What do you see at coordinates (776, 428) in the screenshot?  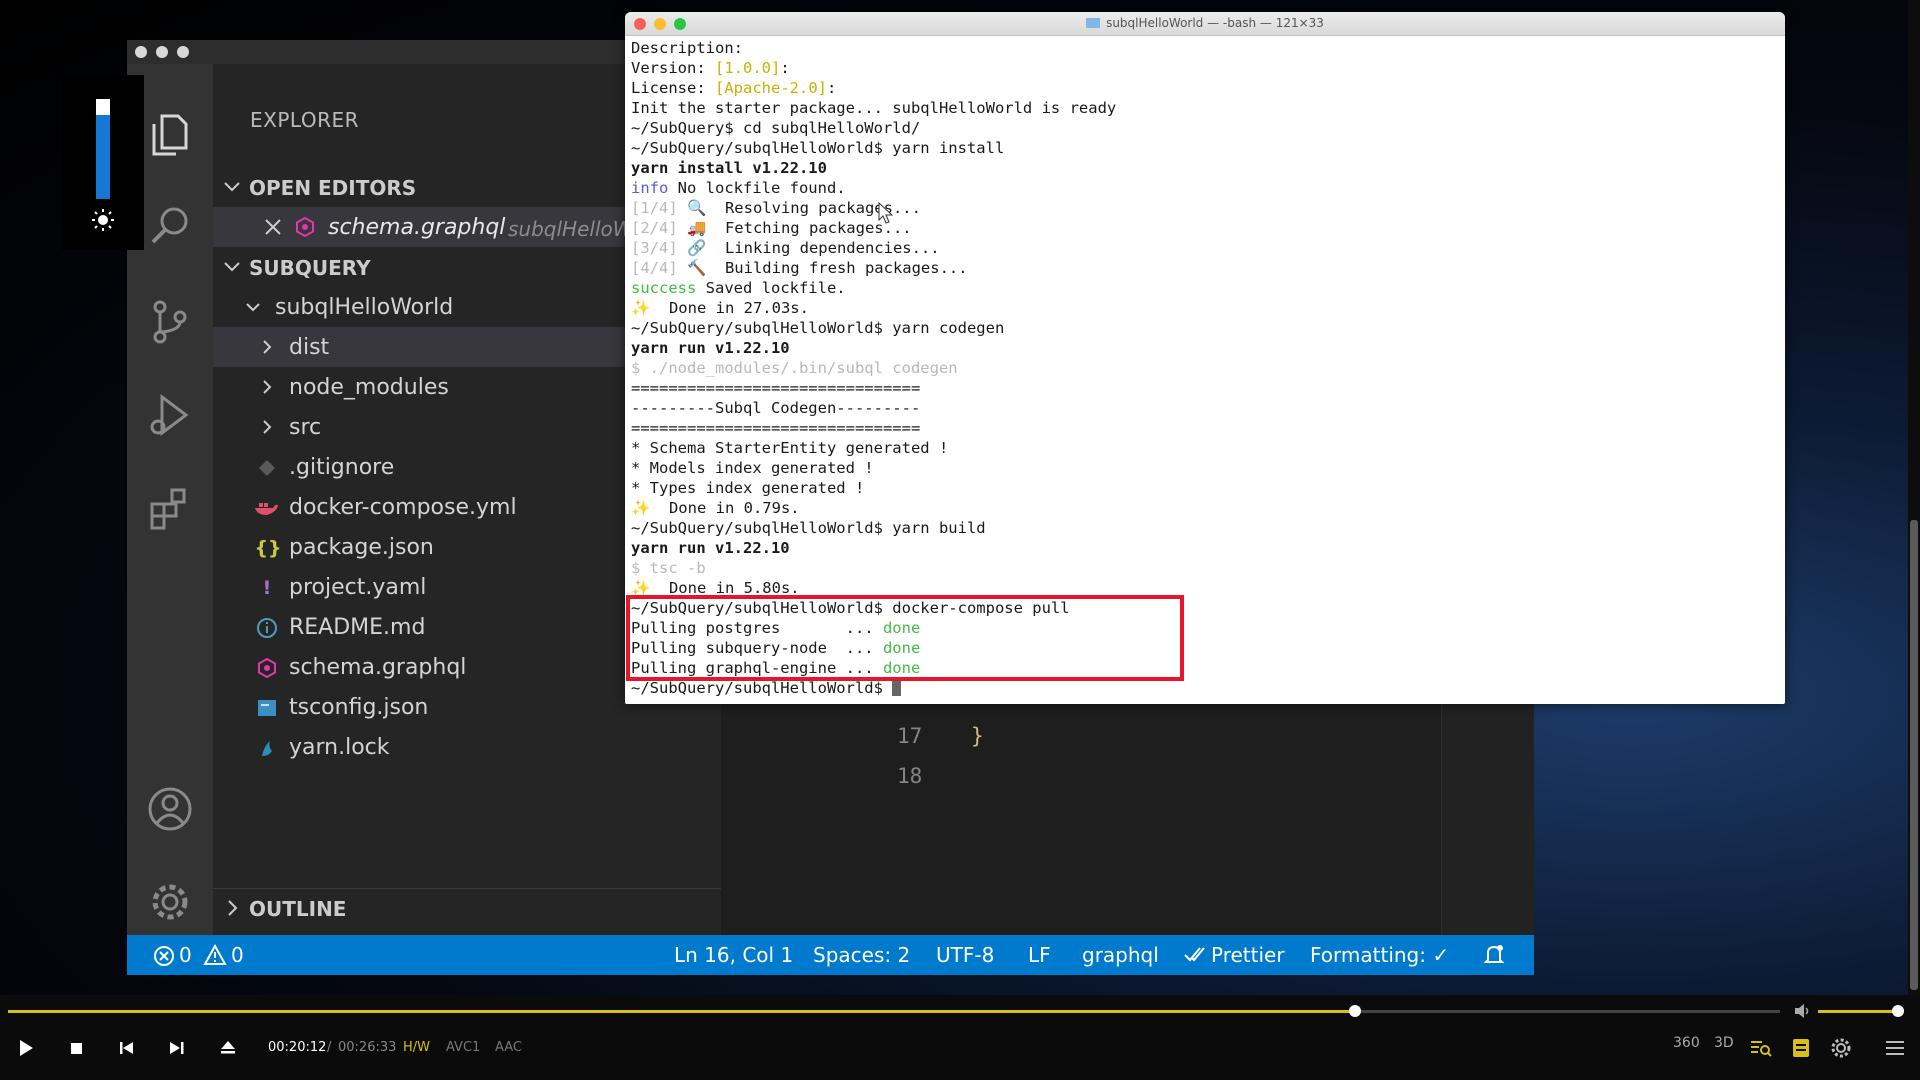 I see `terminal-text: ===============================` at bounding box center [776, 428].